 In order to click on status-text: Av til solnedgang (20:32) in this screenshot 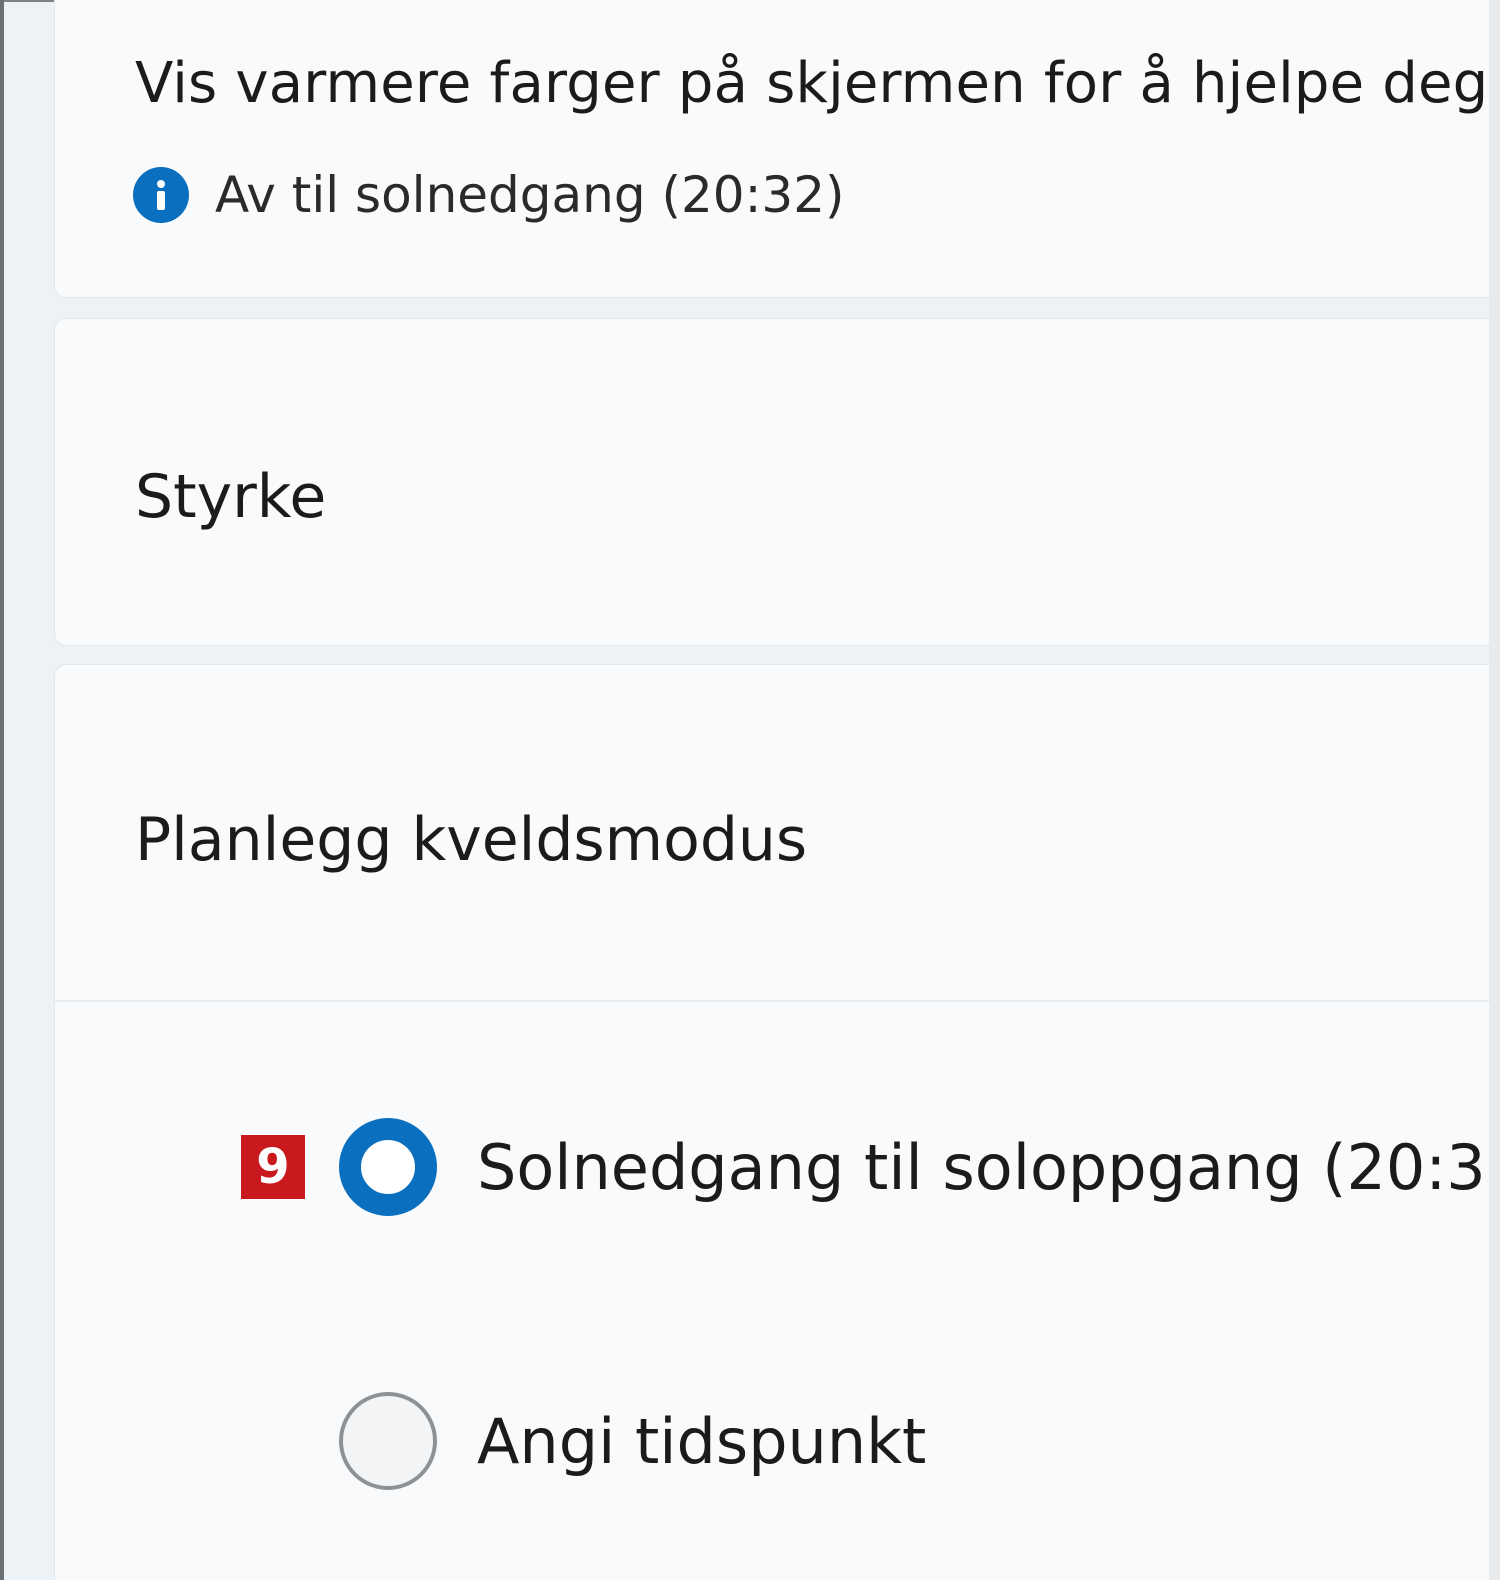, I will do `click(530, 195)`.